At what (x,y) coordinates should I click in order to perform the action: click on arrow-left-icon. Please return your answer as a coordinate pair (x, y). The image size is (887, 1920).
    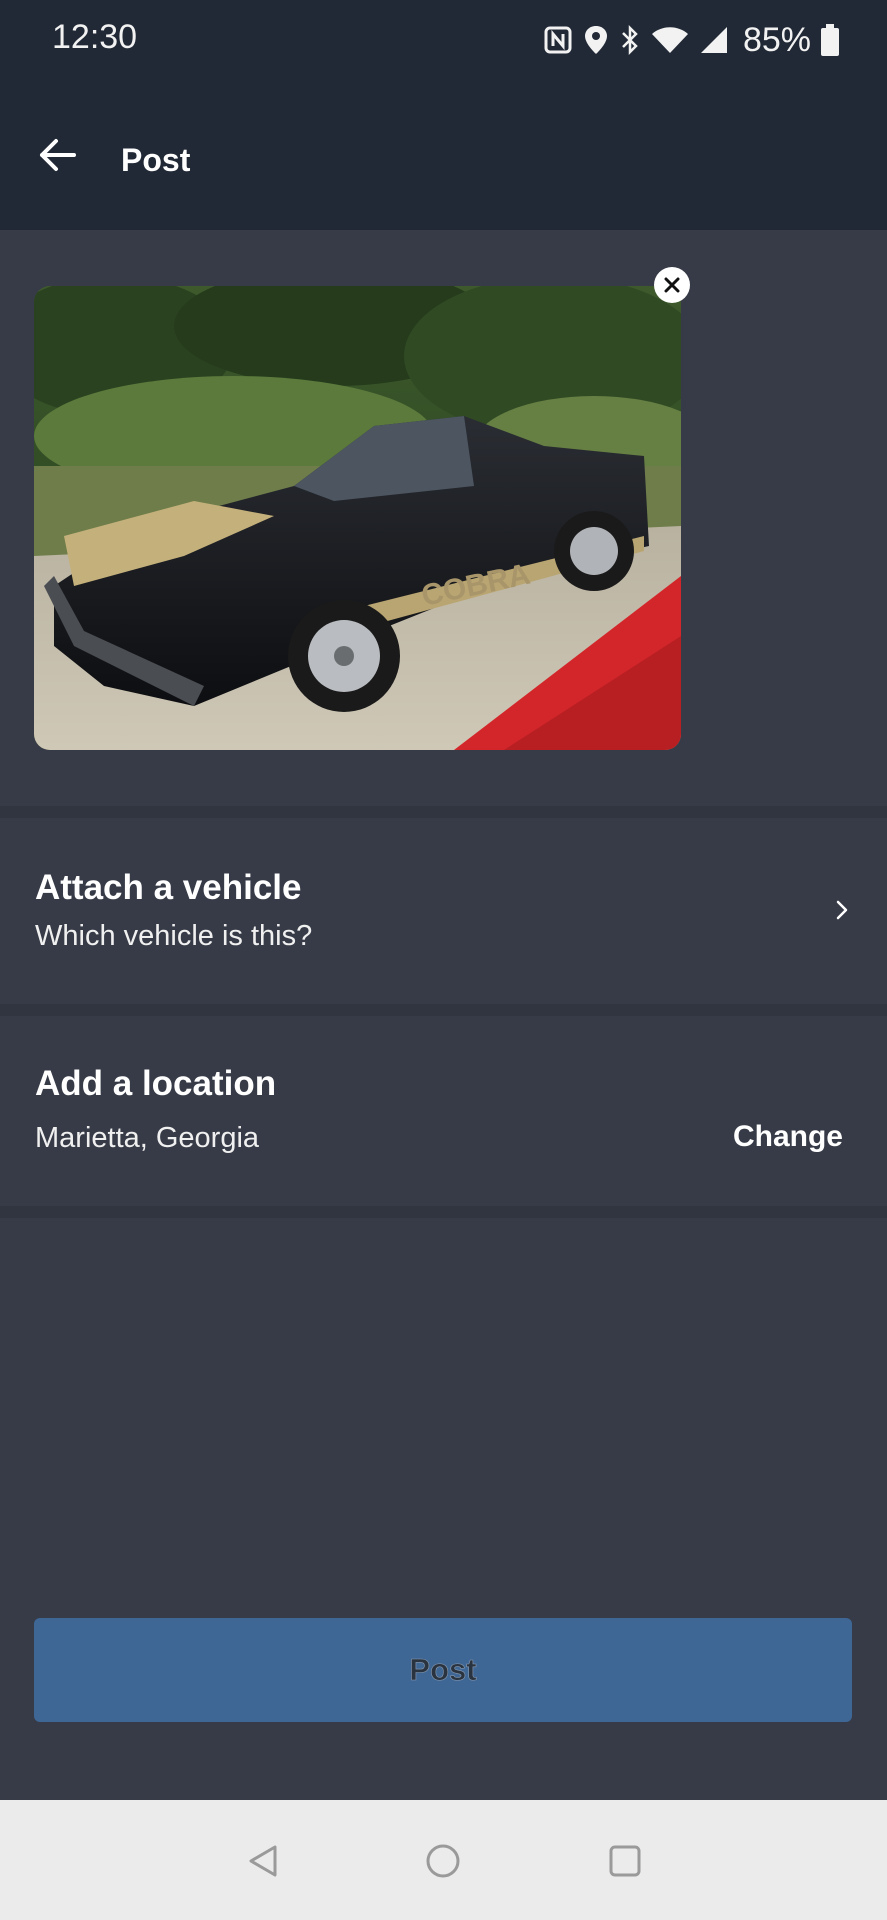
    Looking at the image, I should click on (58, 155).